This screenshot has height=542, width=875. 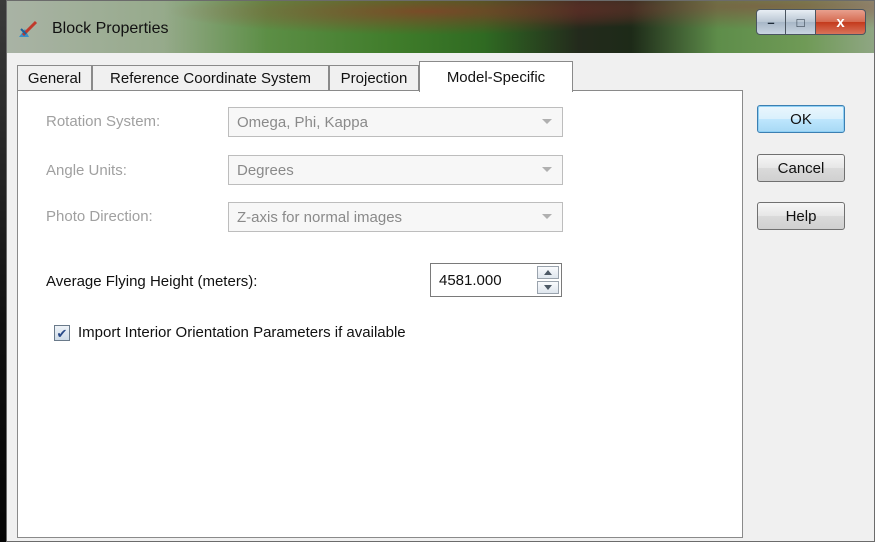 I want to click on checkmark-icon: ✔, so click(x=62, y=333).